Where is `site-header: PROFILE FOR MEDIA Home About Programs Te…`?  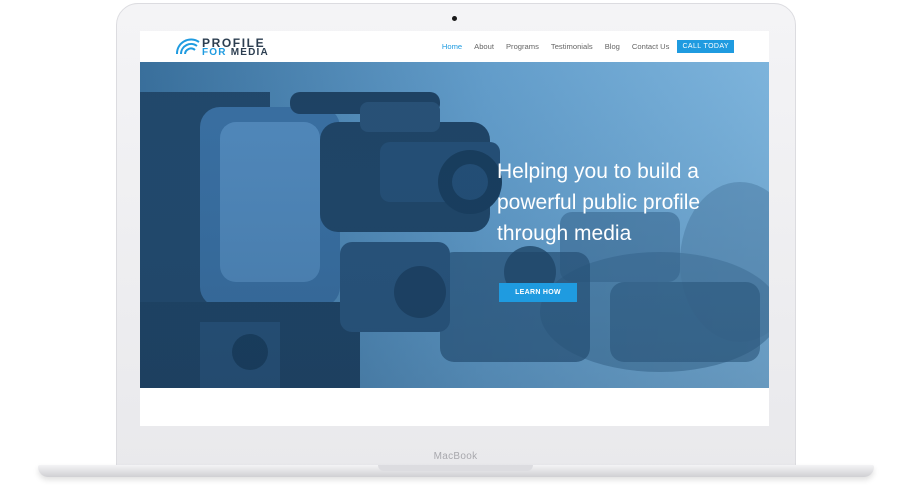
site-header: PROFILE FOR MEDIA Home About Programs Te… is located at coordinates (454, 46).